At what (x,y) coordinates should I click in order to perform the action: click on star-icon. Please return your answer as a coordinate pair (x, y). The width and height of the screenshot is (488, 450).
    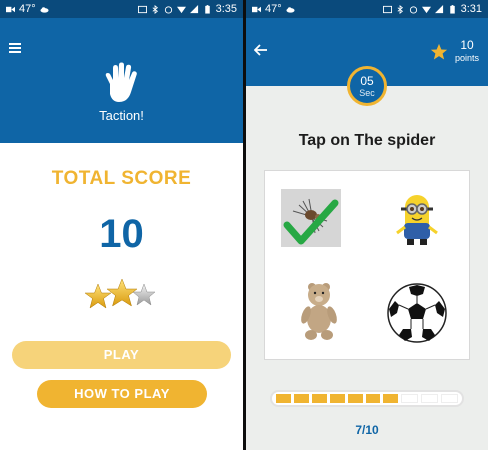
    Looking at the image, I should click on (439, 51).